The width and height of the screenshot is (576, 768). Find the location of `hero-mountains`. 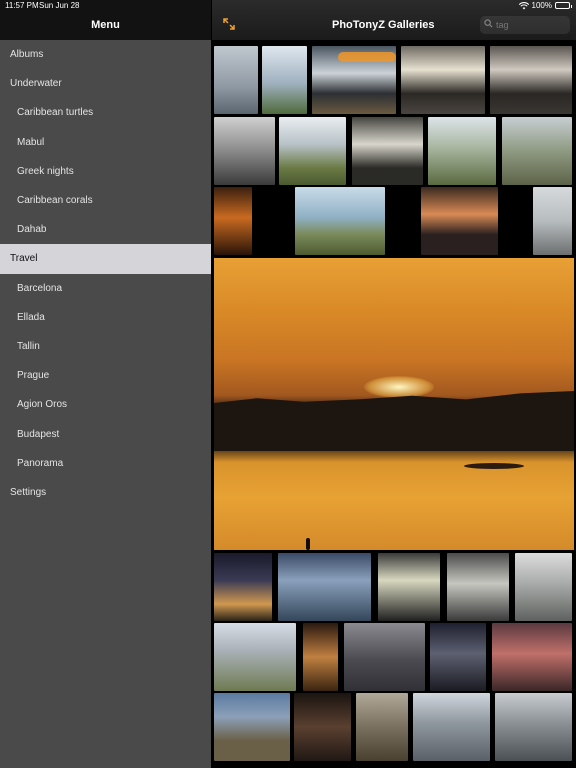

hero-mountains is located at coordinates (394, 421).